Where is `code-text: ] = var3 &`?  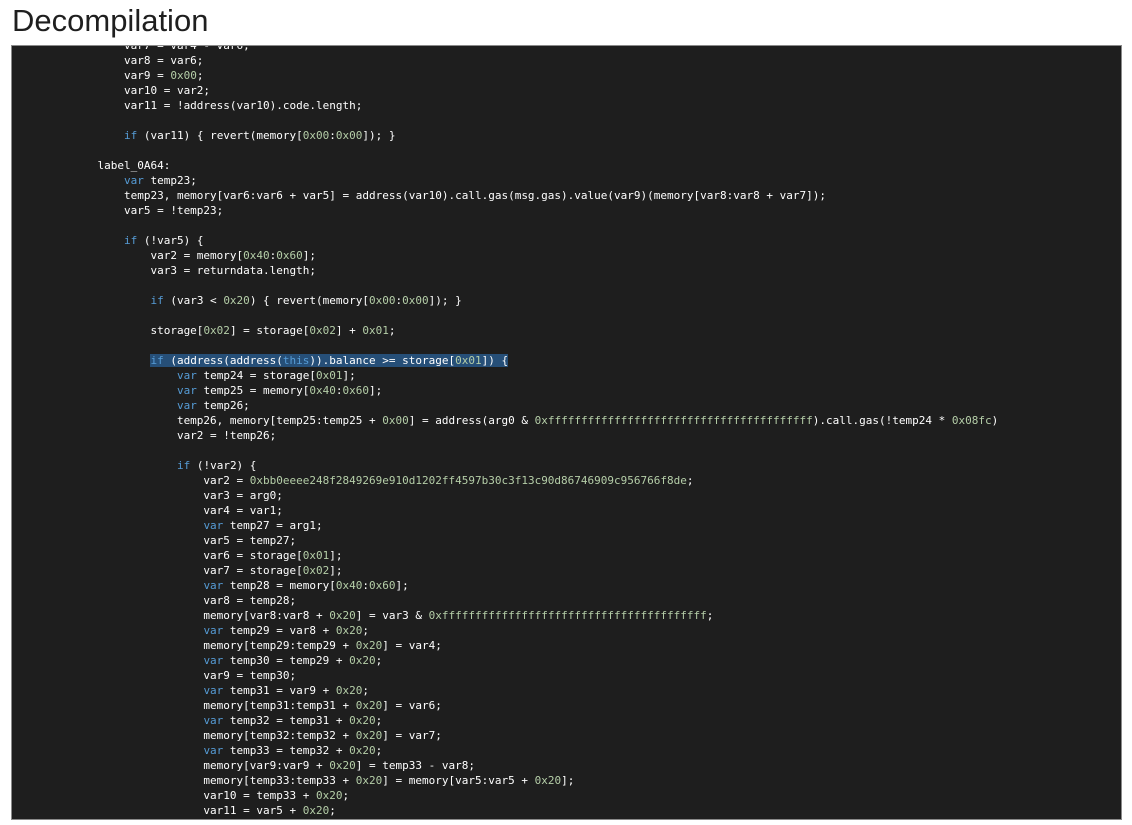 code-text: ] = var3 & is located at coordinates (392, 615).